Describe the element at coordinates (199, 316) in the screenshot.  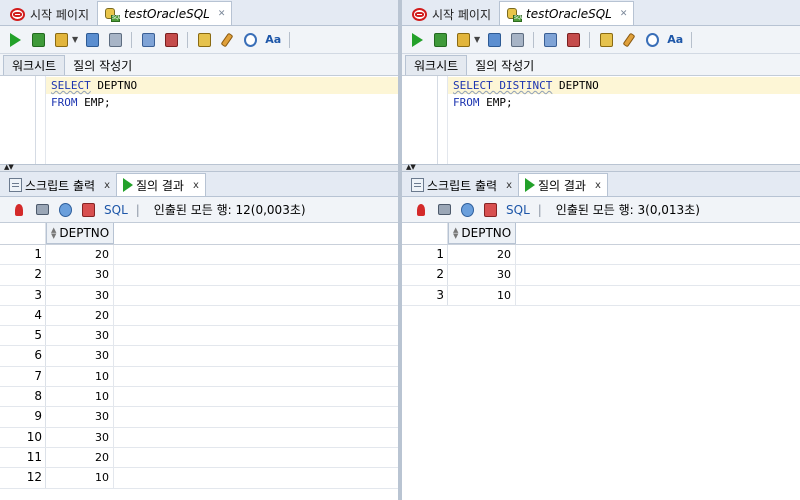
I see `table-row: 4 20` at that location.